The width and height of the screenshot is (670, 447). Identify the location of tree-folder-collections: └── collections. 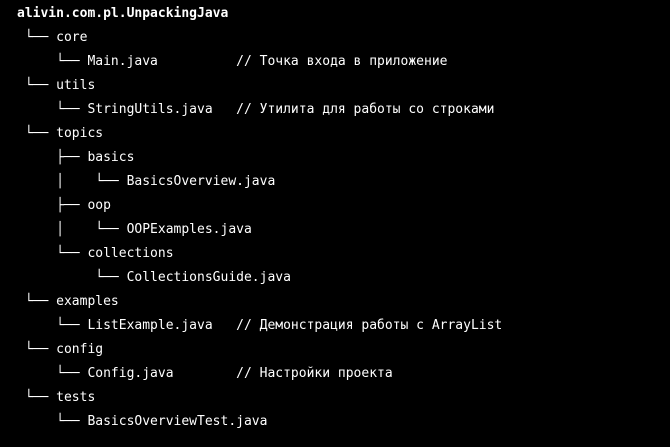
(95, 253).